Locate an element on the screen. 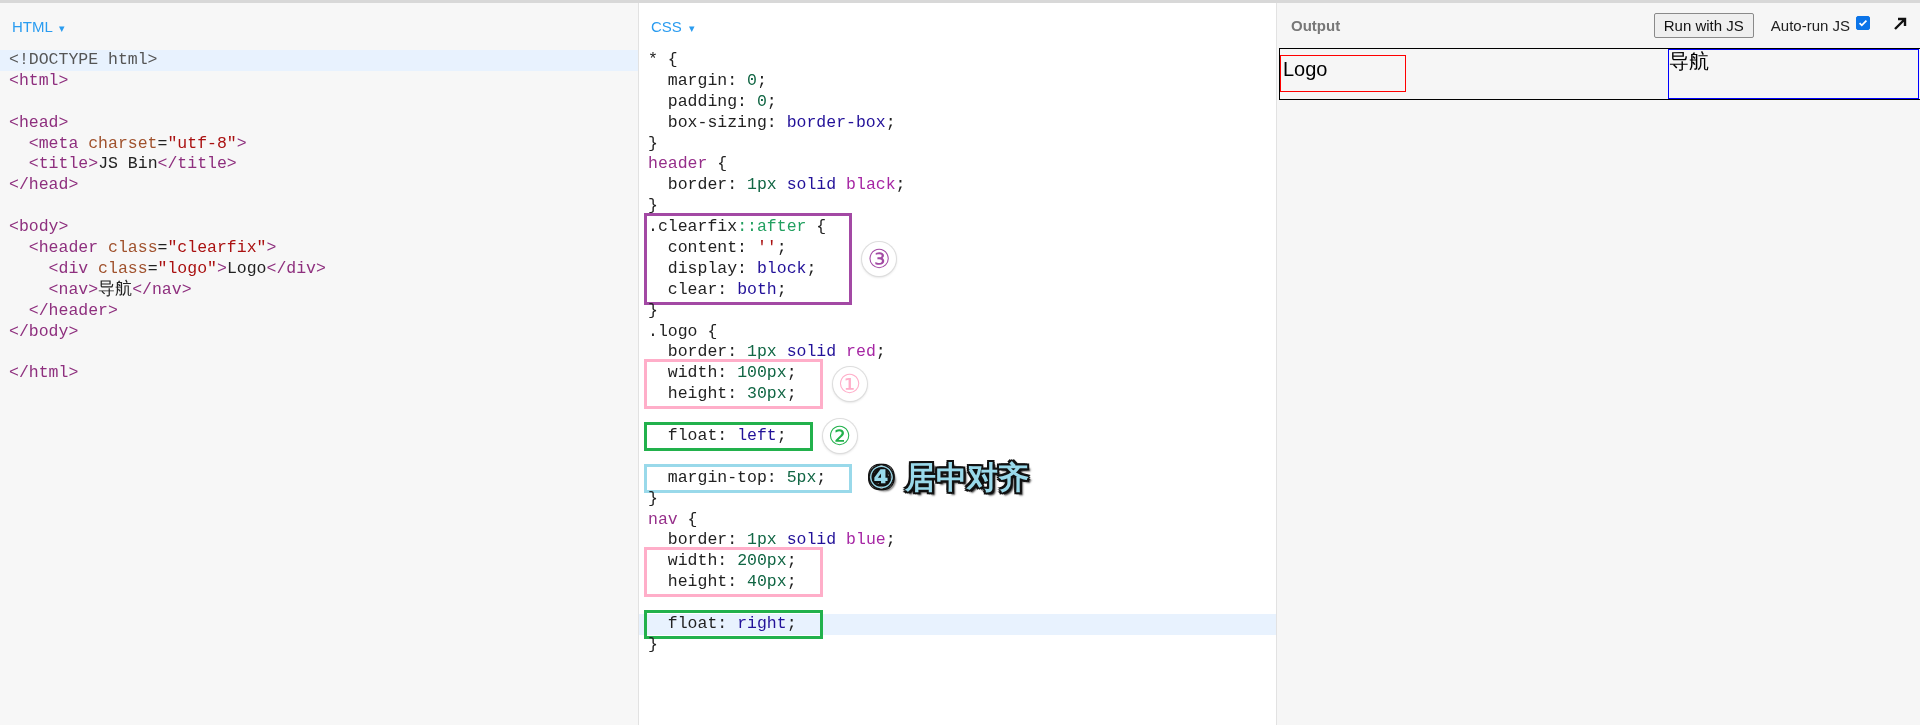 Image resolution: width=1920 pixels, height=725 pixels. code-line: clear: both; is located at coordinates (726, 290).